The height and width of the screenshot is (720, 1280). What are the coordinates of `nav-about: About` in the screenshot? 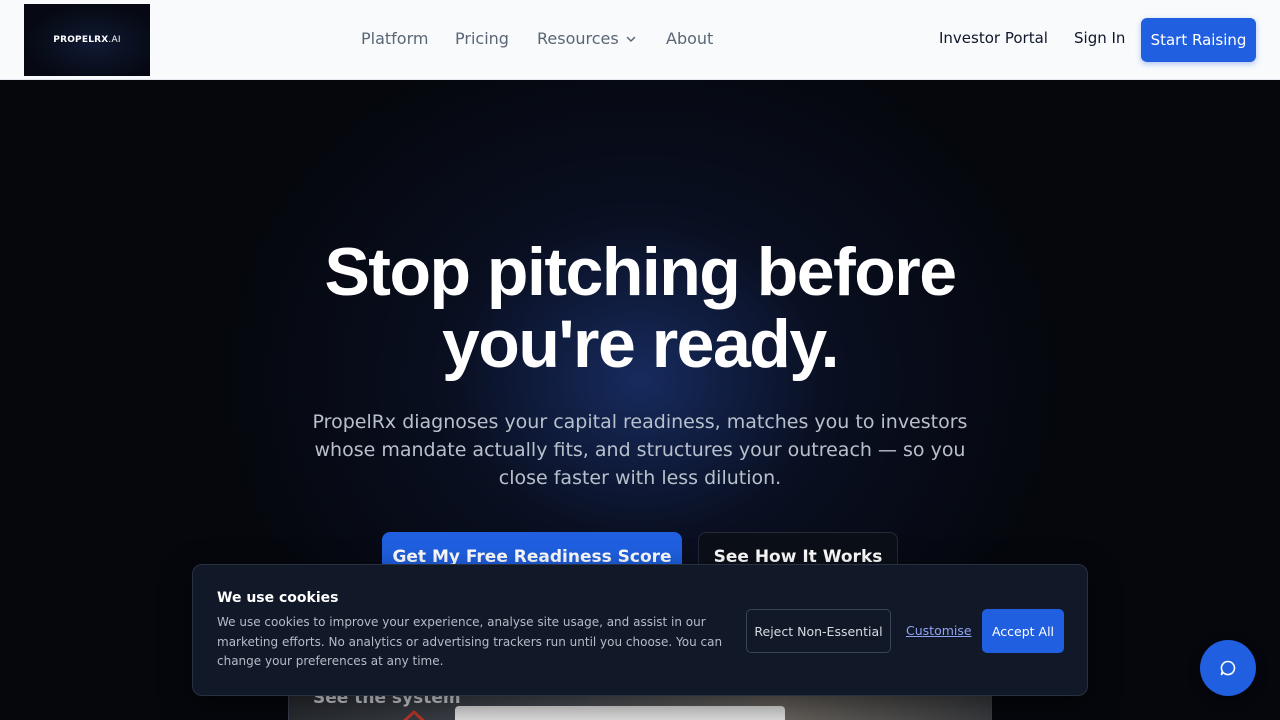 It's located at (689, 38).